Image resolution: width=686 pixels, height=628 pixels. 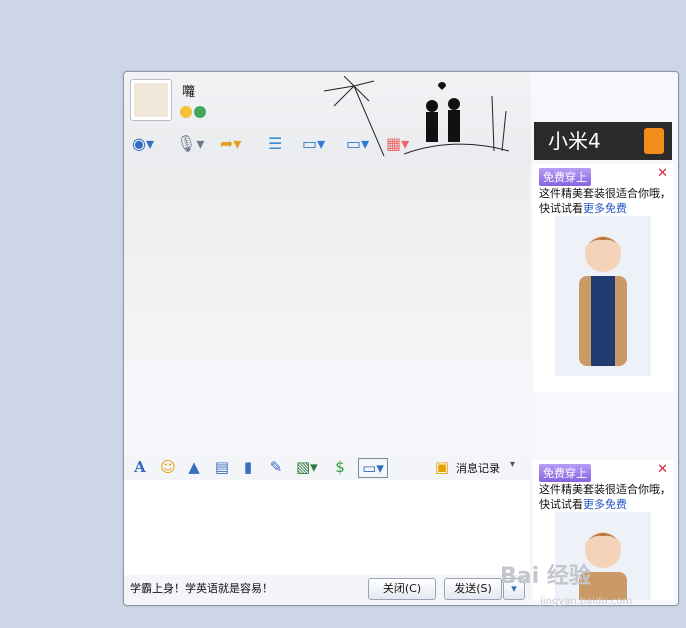 I want to click on baidu-watermark: Bai 经验, so click(x=545, y=576).